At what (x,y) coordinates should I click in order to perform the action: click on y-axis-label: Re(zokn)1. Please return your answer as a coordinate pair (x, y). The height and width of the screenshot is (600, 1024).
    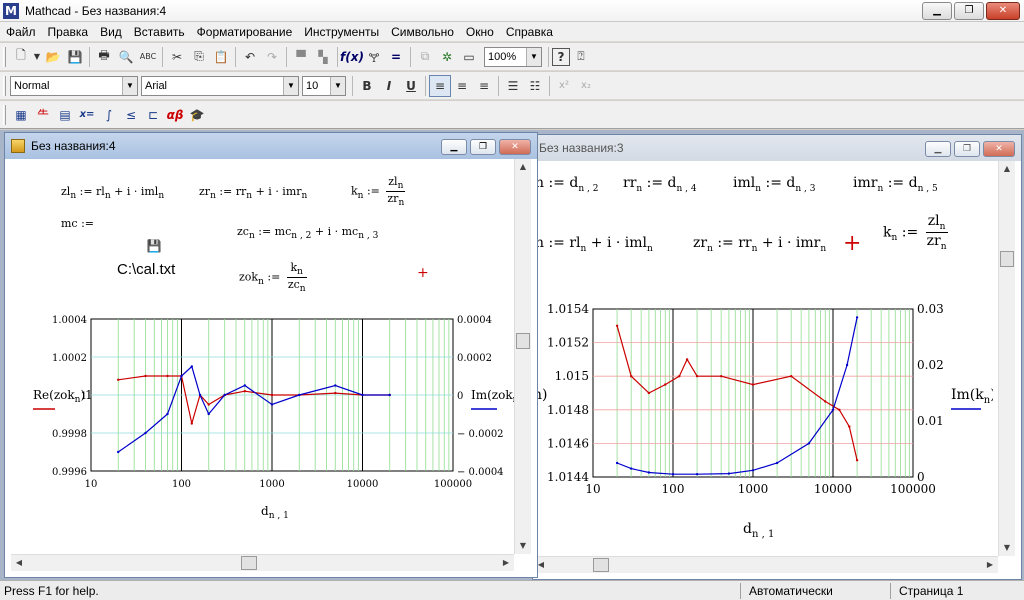
    Looking at the image, I should click on (63, 396).